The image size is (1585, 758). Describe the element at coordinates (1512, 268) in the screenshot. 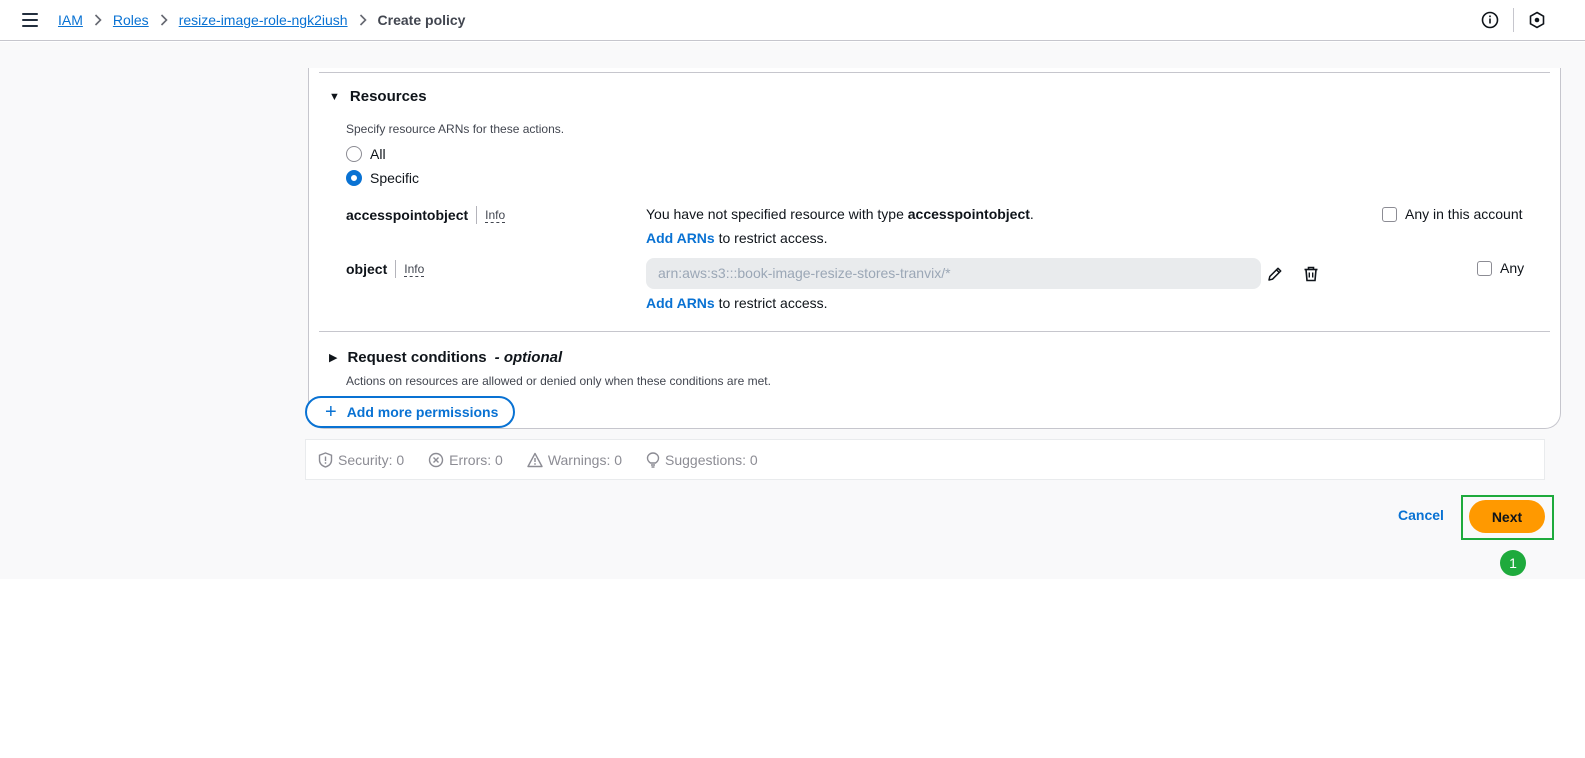

I see `checkbox-label: Any` at that location.